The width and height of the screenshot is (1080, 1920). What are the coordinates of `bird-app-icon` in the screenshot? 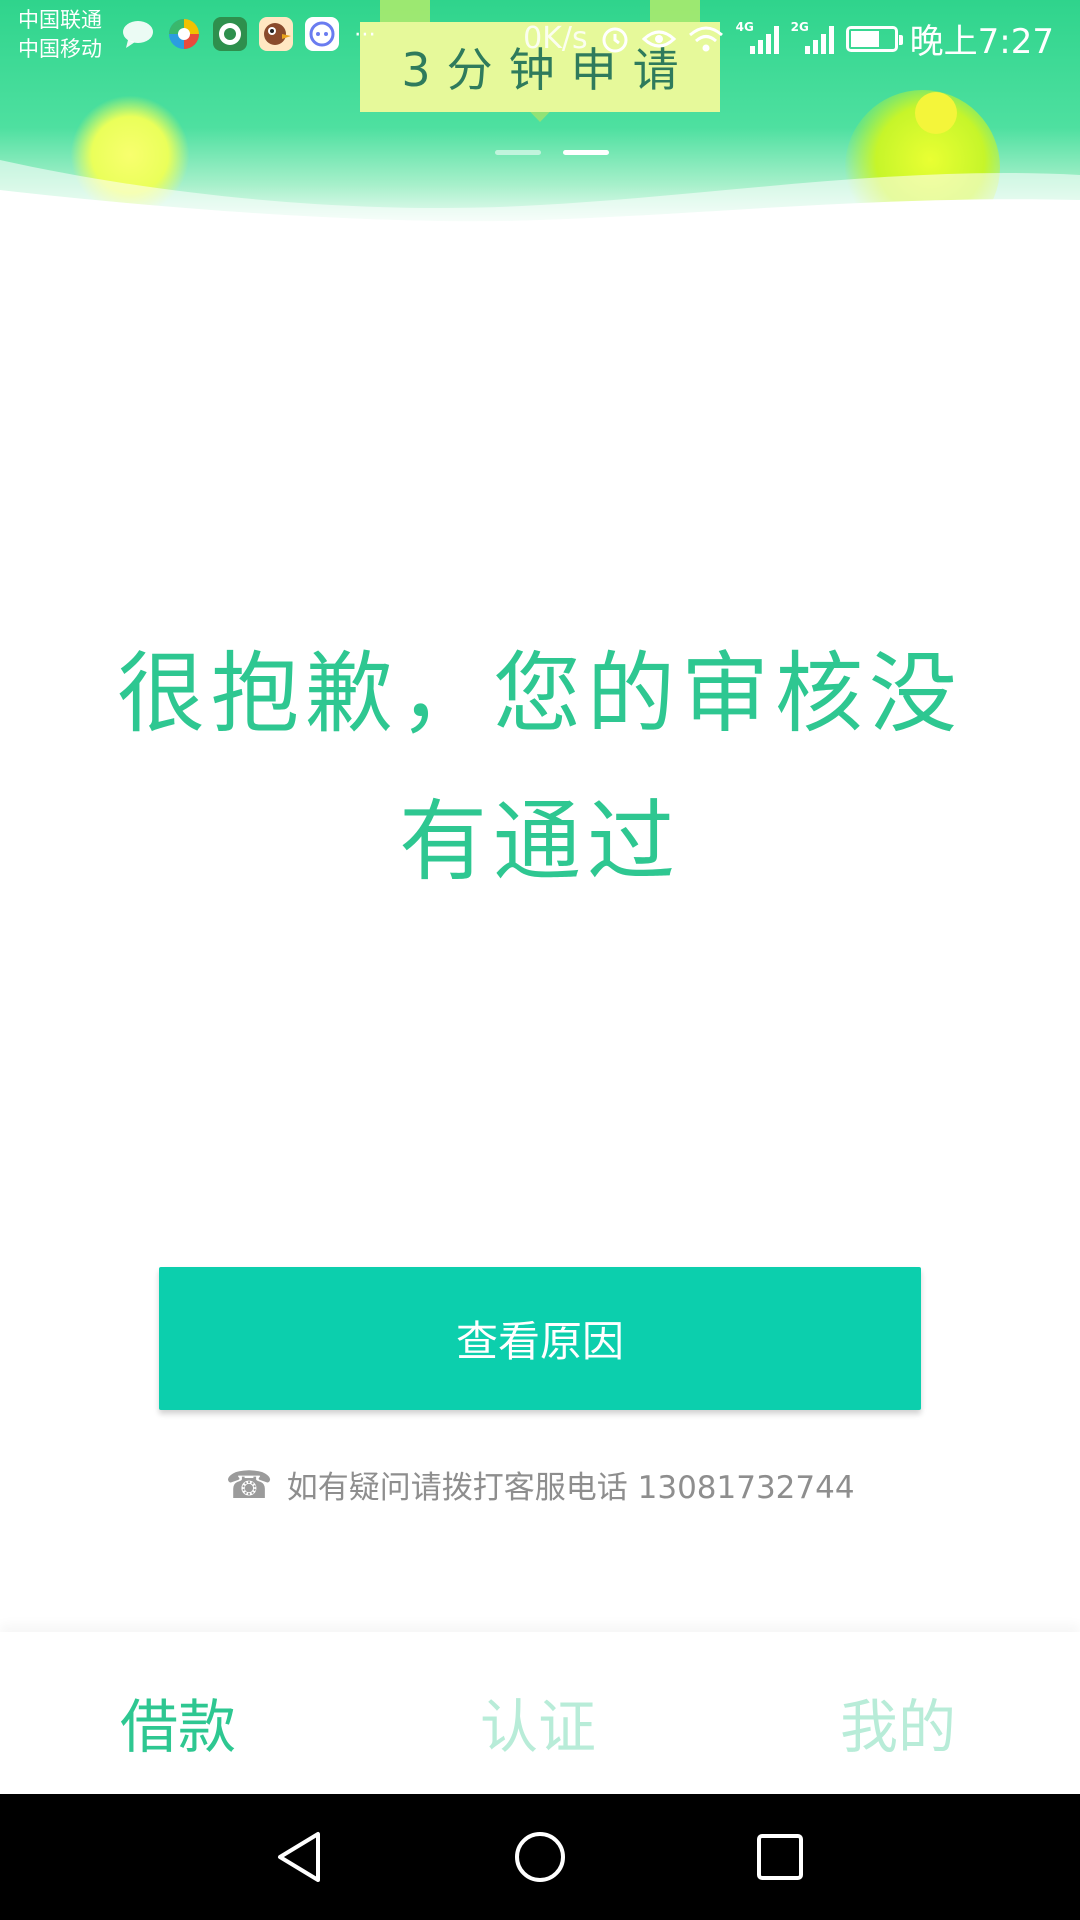 It's located at (276, 34).